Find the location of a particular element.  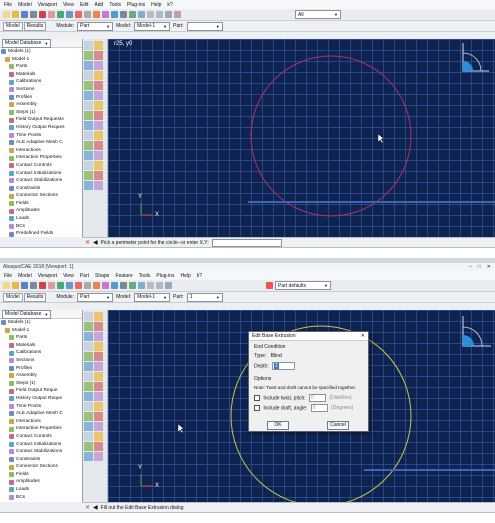

datum-axis-icon is located at coordinates (98, 366).